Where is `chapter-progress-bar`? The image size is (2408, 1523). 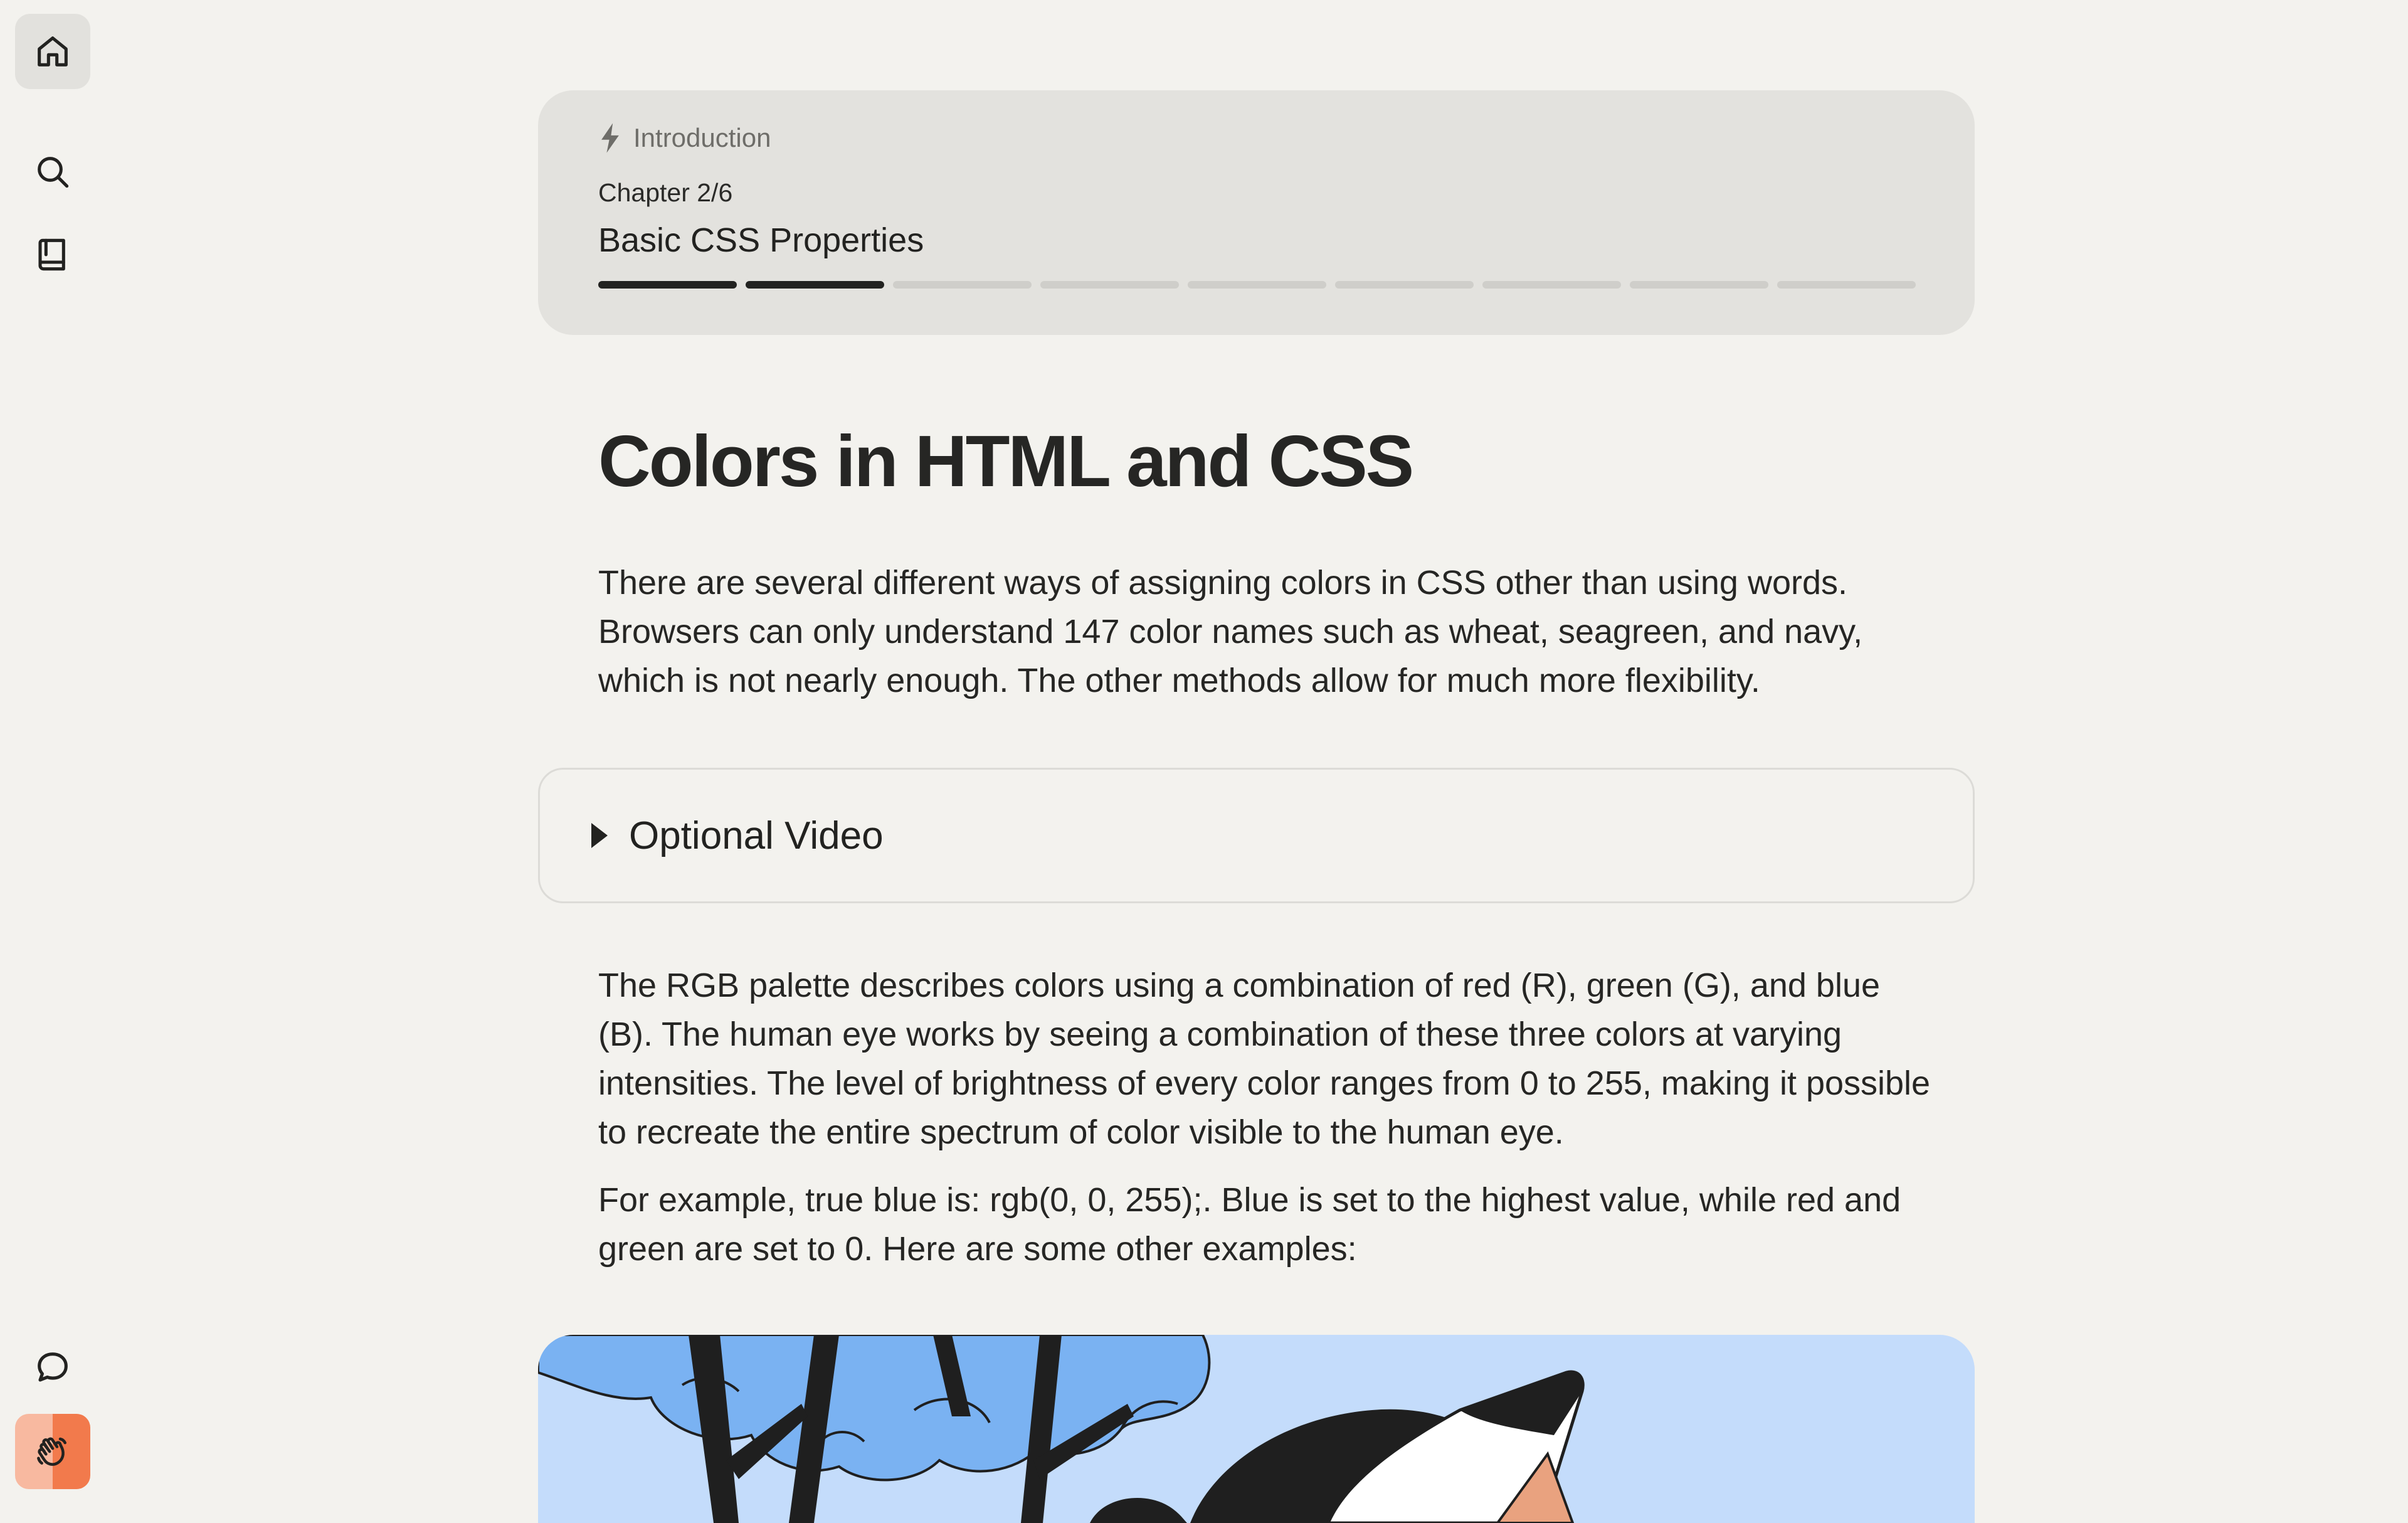
chapter-progress-bar is located at coordinates (1257, 285).